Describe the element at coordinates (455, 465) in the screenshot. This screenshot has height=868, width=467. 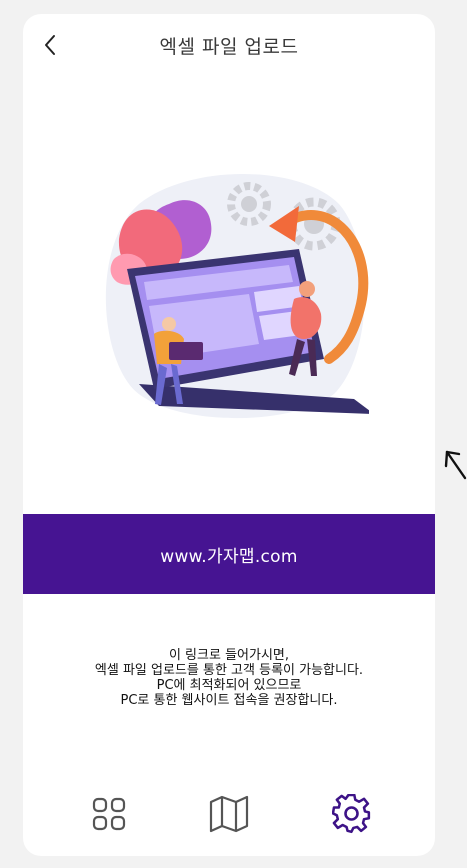
I see `arrow-cursor-icon` at that location.